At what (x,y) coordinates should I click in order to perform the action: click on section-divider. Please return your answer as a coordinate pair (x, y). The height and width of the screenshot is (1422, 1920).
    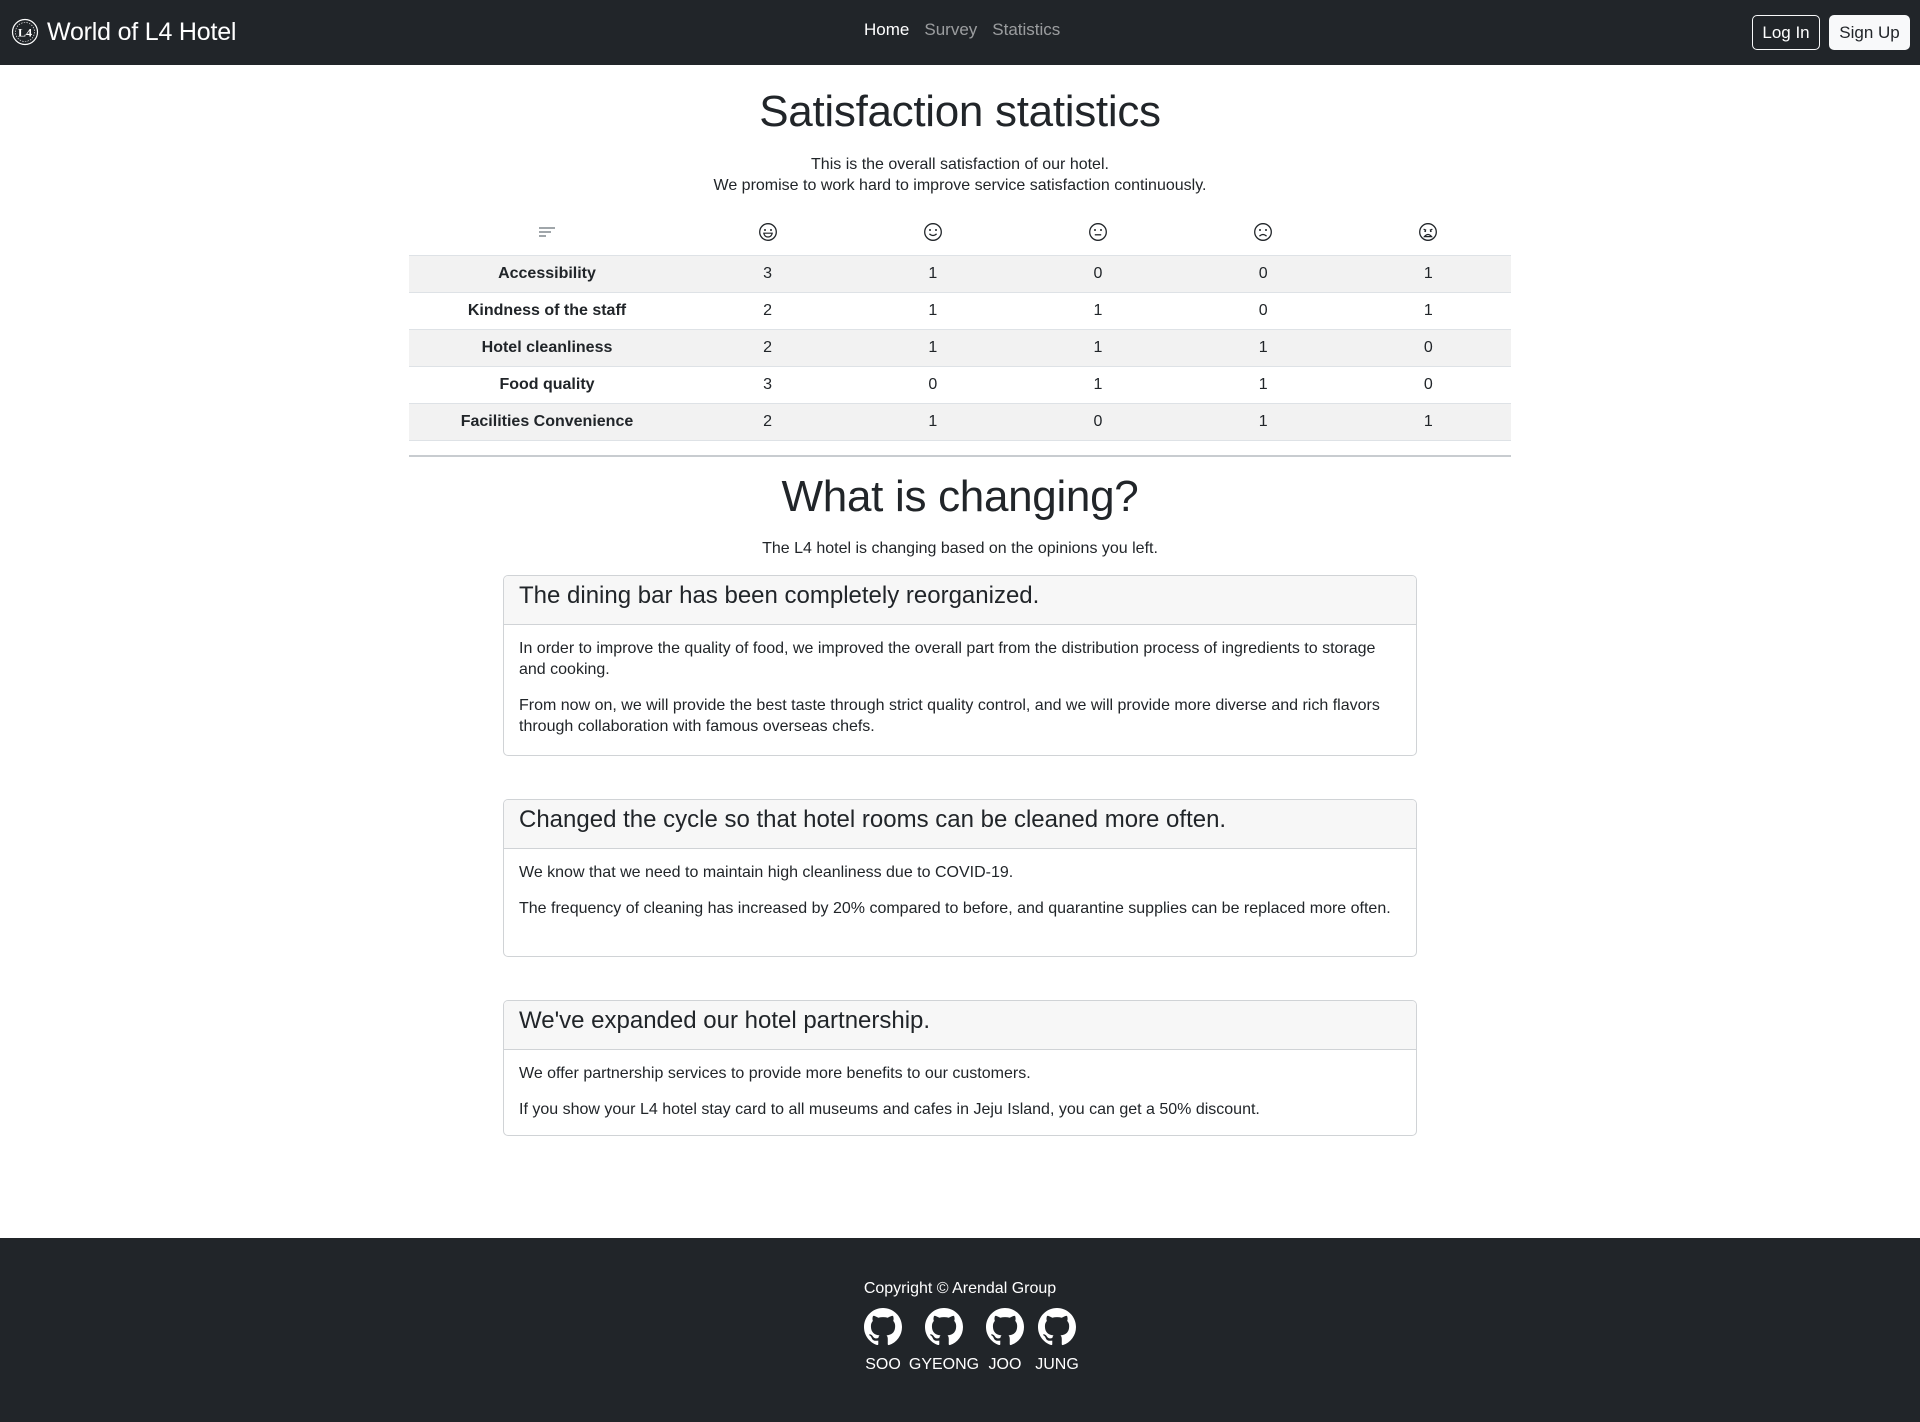
    Looking at the image, I should click on (960, 456).